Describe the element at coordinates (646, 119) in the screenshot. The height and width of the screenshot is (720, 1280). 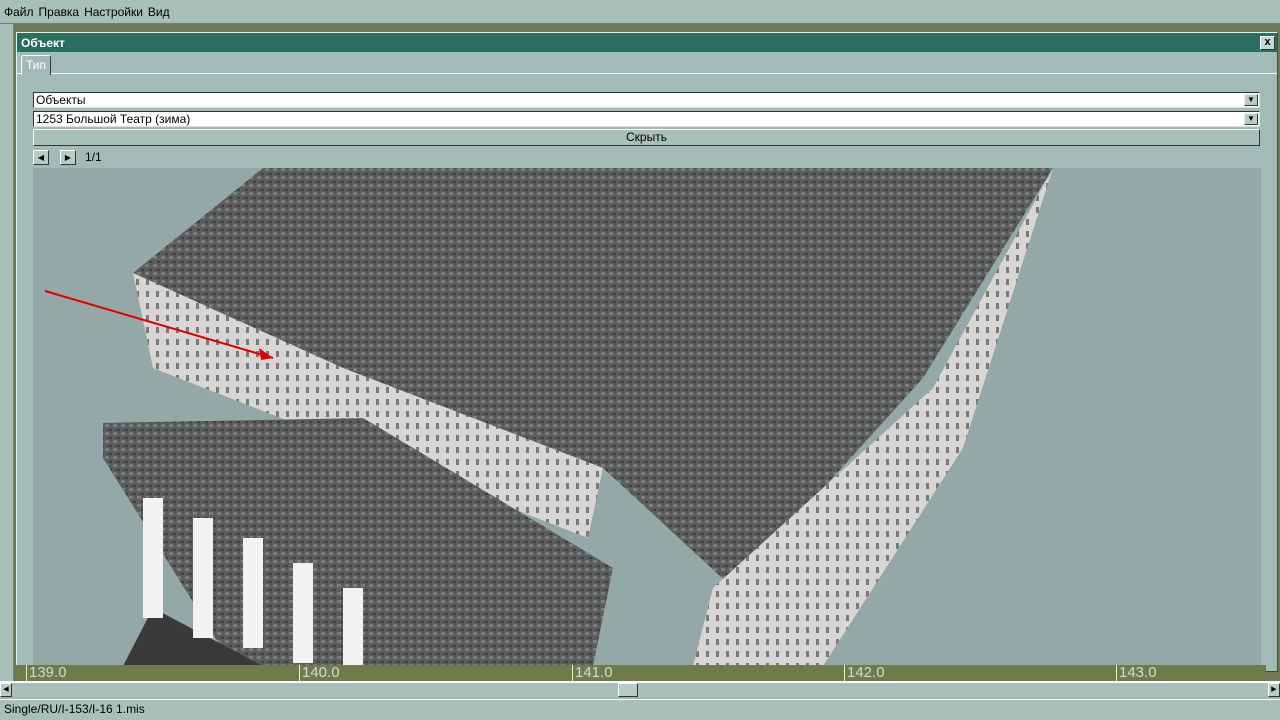
I see `object-select: 1253 Большой Театр (зима) ▼` at that location.